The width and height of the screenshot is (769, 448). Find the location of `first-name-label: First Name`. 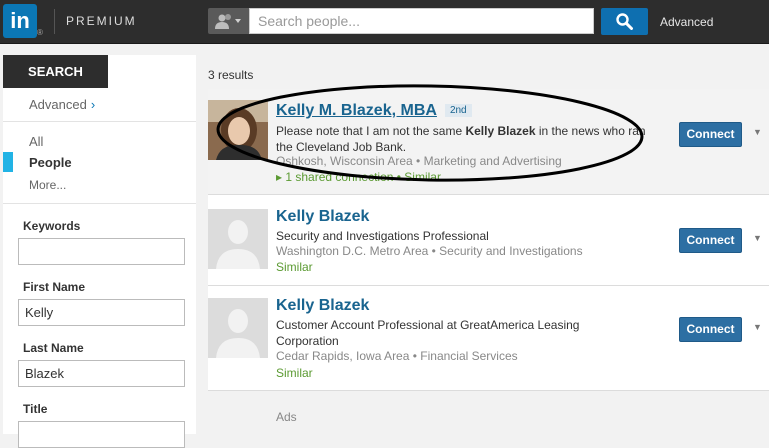

first-name-label: First Name is located at coordinates (54, 287).